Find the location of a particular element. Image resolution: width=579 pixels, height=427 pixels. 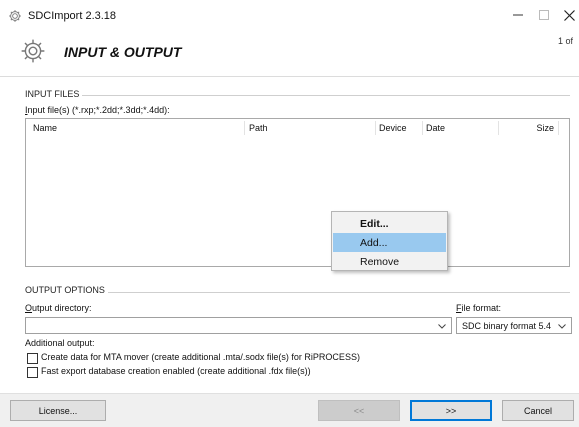

close-icon is located at coordinates (569, 15).